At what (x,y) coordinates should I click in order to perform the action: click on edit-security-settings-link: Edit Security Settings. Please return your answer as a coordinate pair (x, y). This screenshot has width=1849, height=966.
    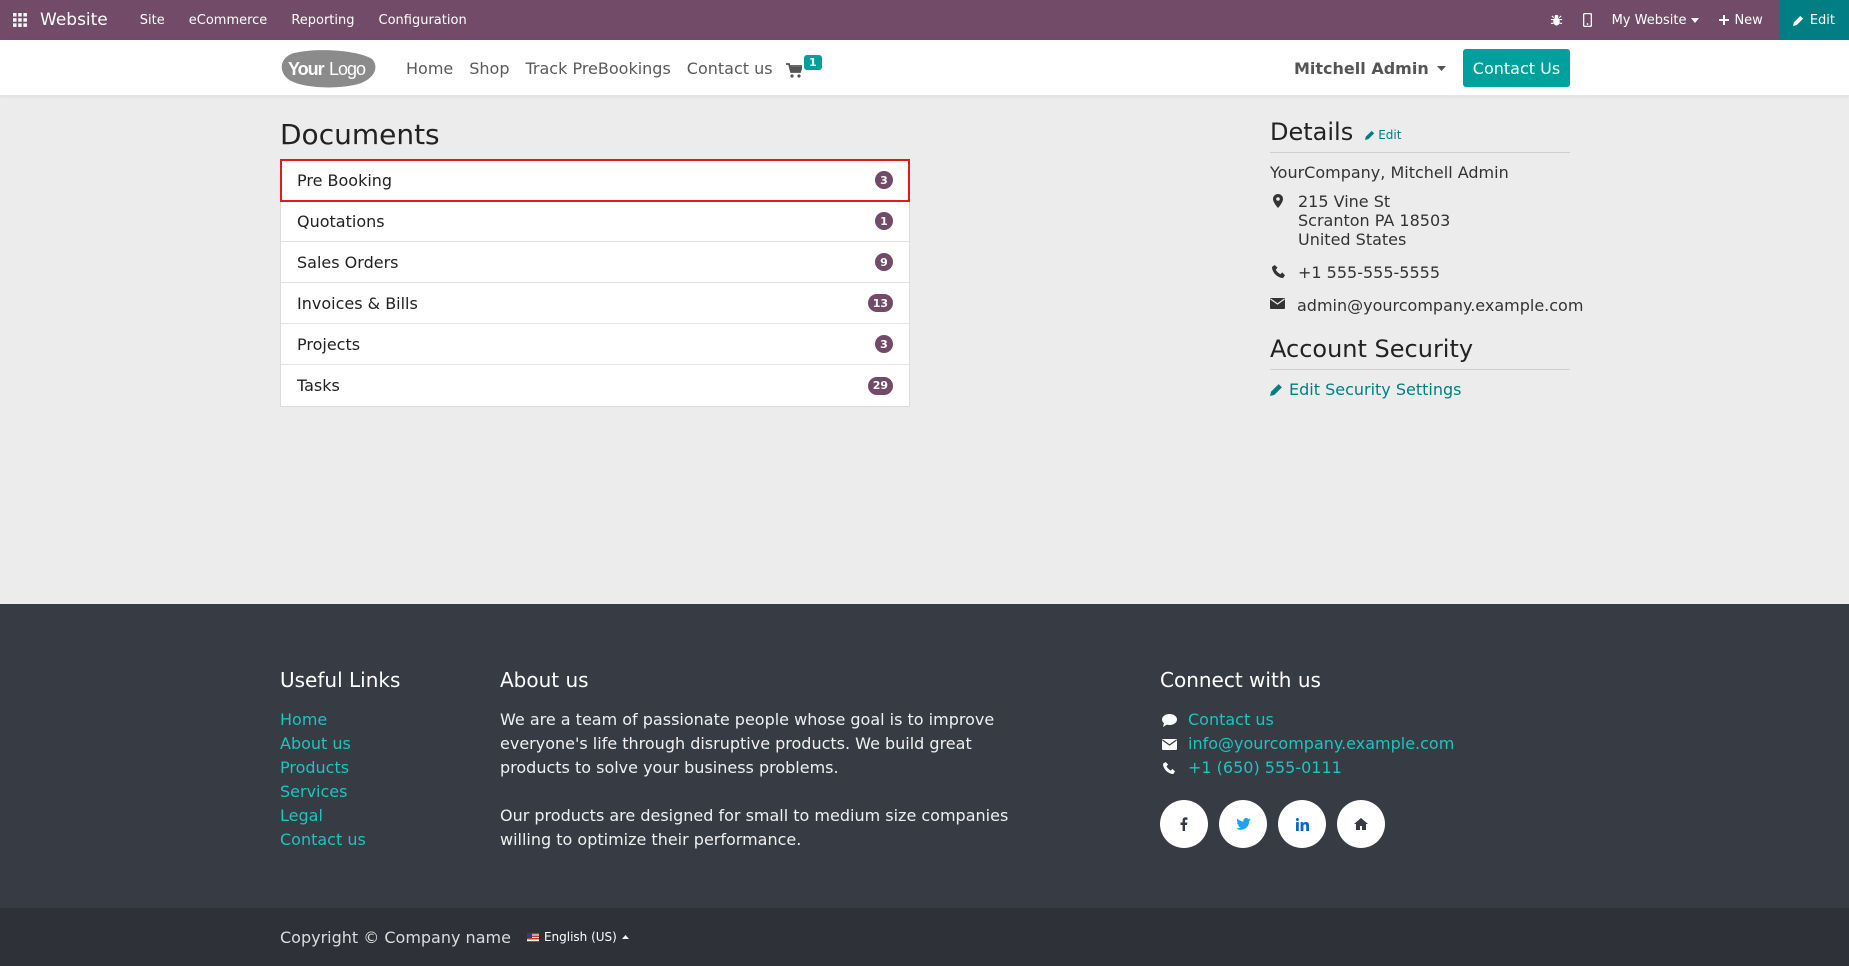
    Looking at the image, I should click on (1420, 389).